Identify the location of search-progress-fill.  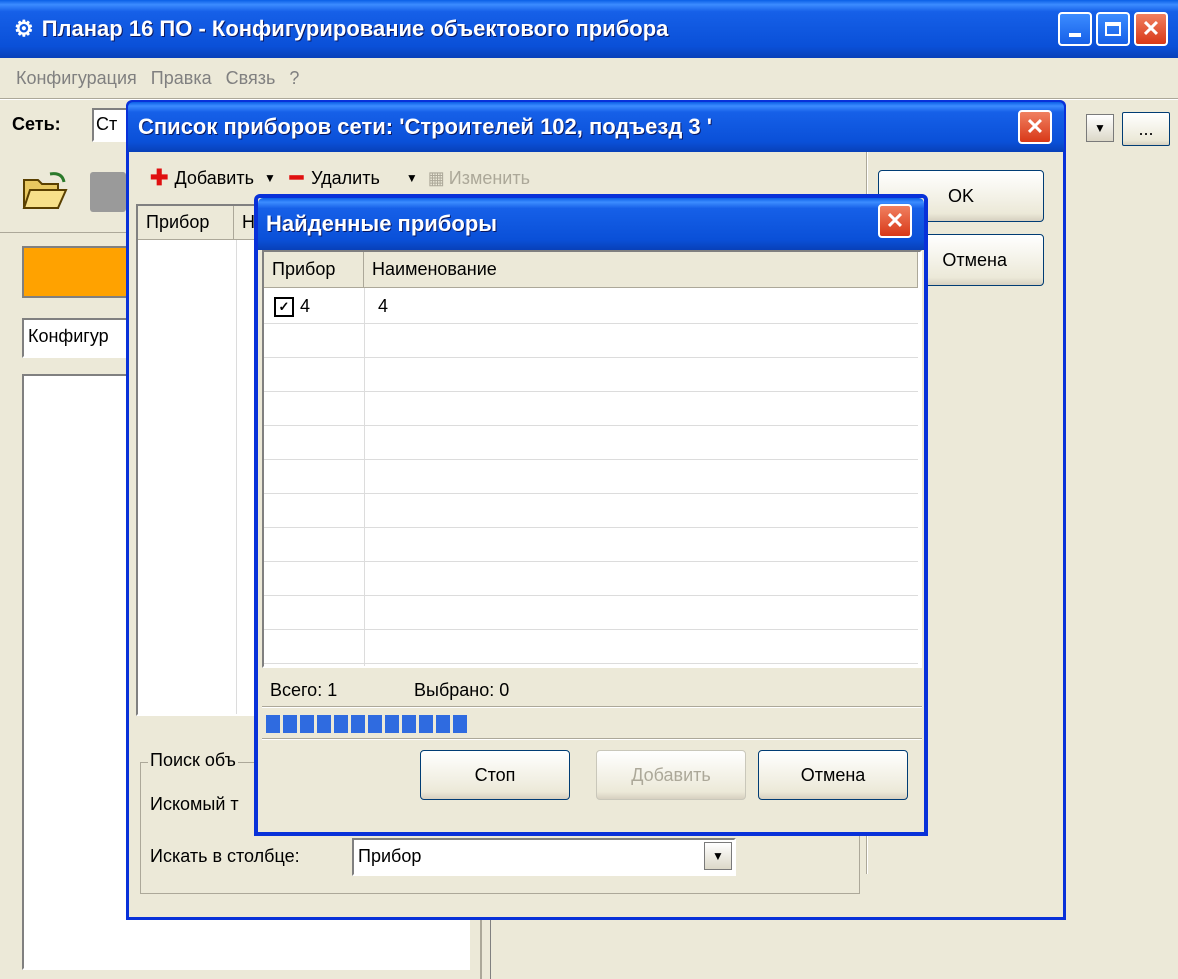
(368, 724).